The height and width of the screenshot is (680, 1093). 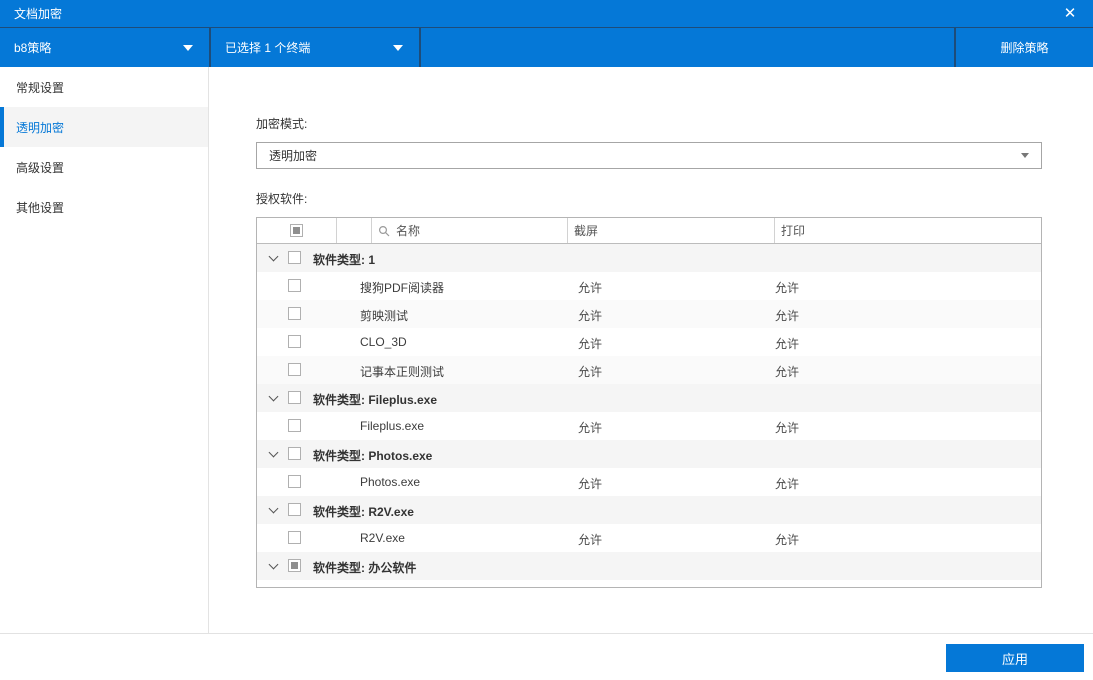 What do you see at coordinates (649, 258) in the screenshot?
I see `group-row: 软件类型: 1` at bounding box center [649, 258].